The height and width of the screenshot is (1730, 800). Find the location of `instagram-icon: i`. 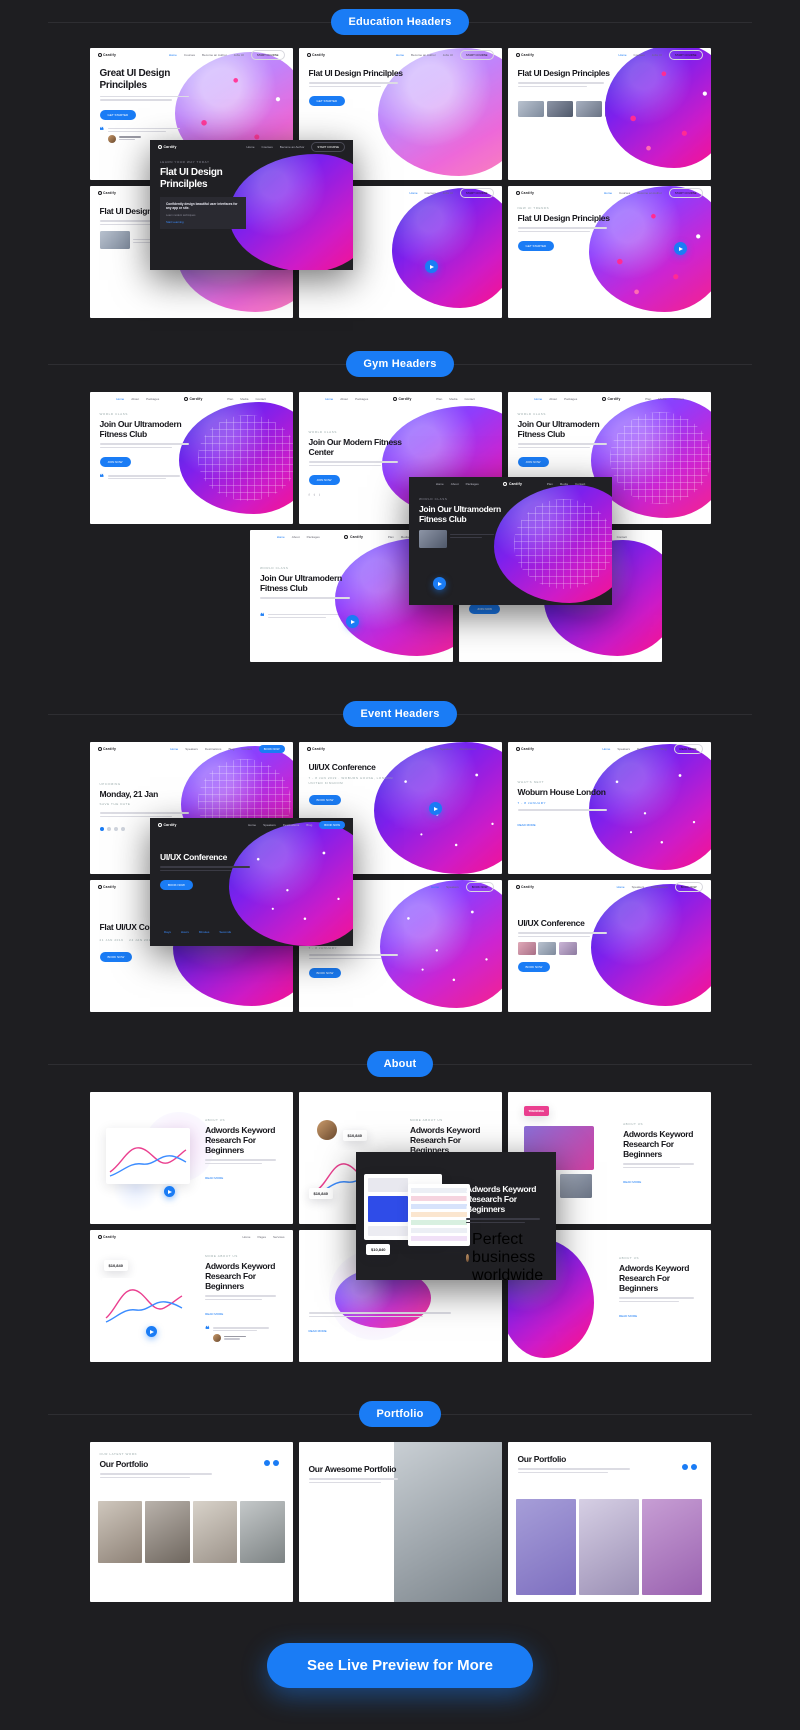

instagram-icon: i is located at coordinates (319, 494).